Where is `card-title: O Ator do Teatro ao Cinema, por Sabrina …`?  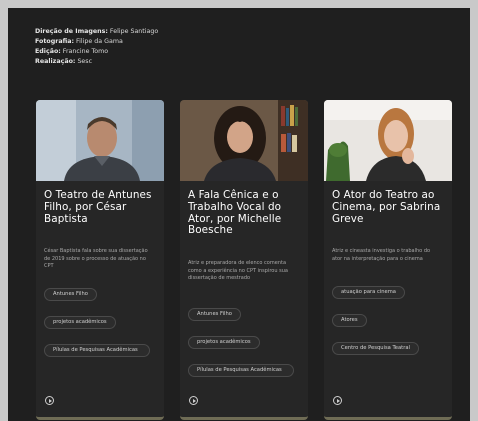 card-title: O Ator do Teatro ao Cinema, por Sabrina … is located at coordinates (390, 207).